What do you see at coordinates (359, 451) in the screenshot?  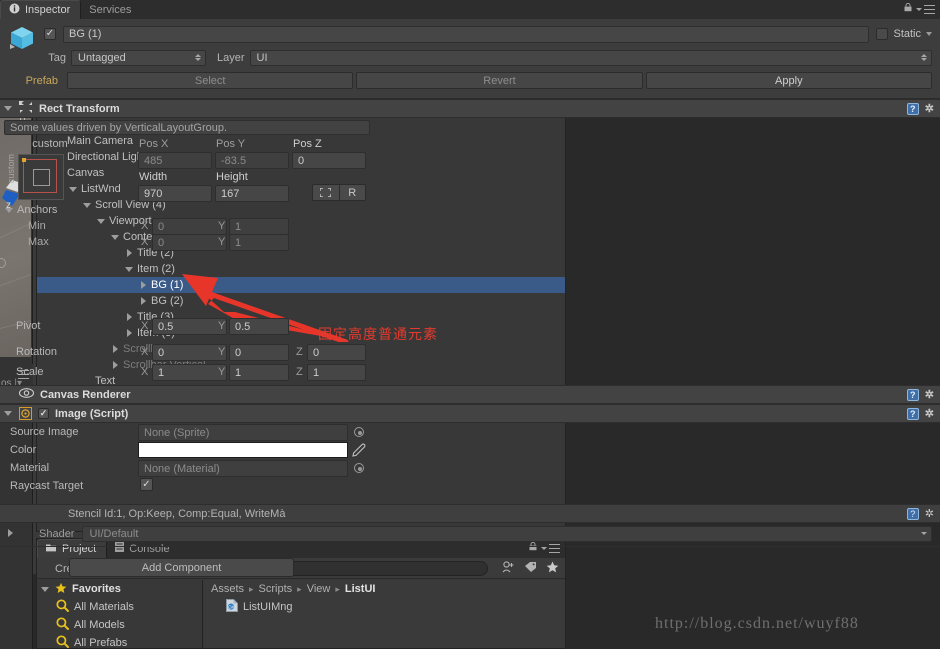 I see `eyedropper-icon` at bounding box center [359, 451].